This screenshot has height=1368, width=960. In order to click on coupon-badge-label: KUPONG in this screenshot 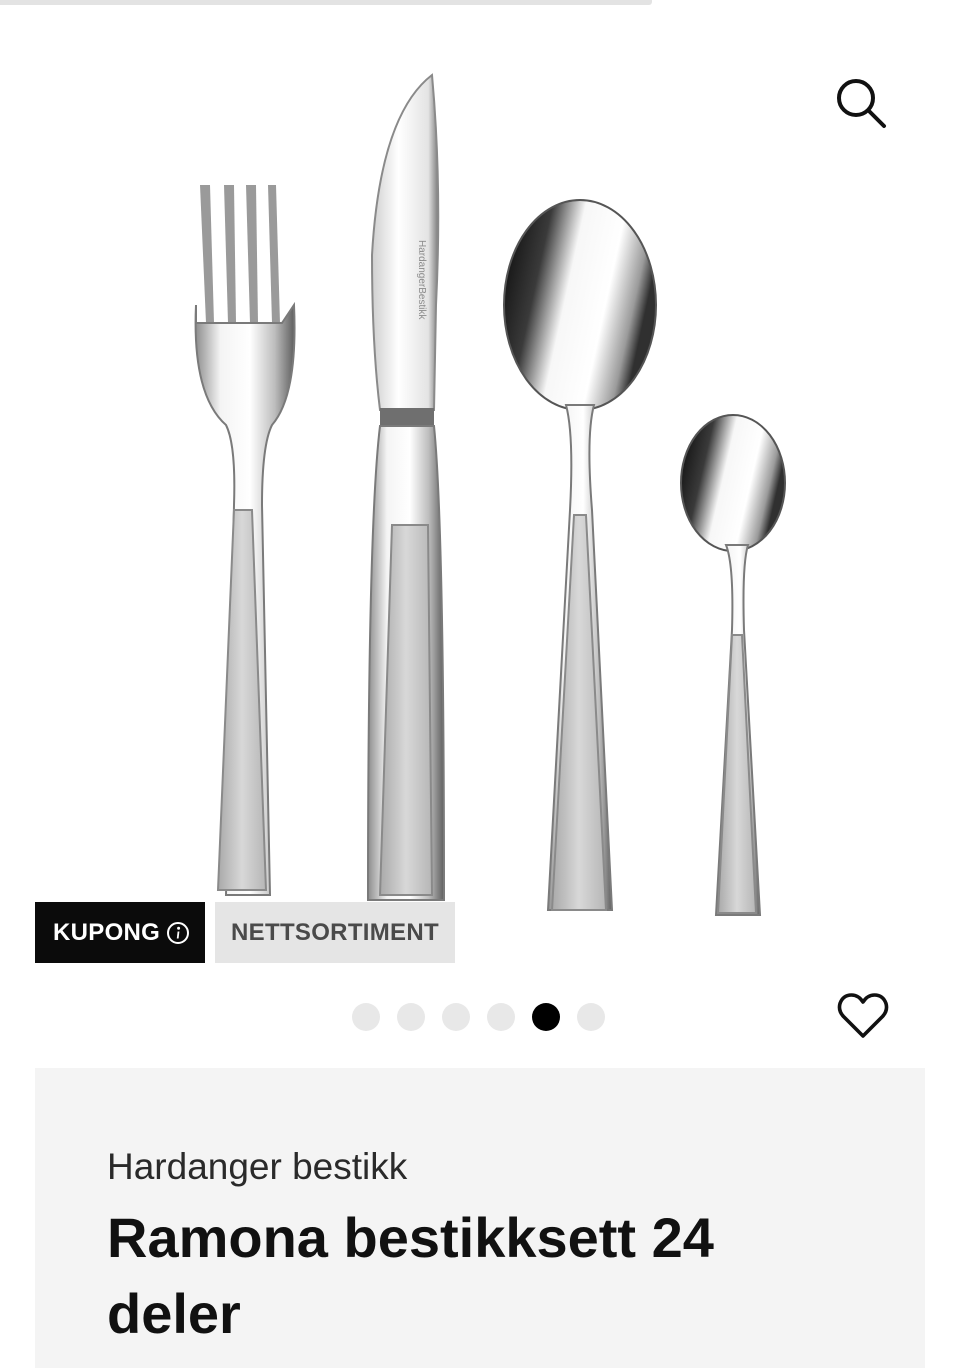, I will do `click(107, 932)`.